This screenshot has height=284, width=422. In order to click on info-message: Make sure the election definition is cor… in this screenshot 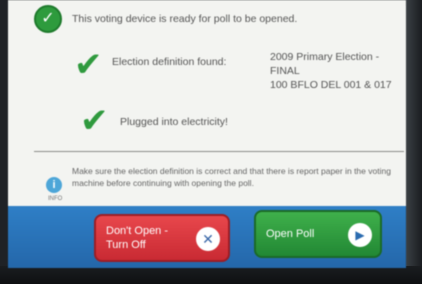, I will do `click(231, 177)`.